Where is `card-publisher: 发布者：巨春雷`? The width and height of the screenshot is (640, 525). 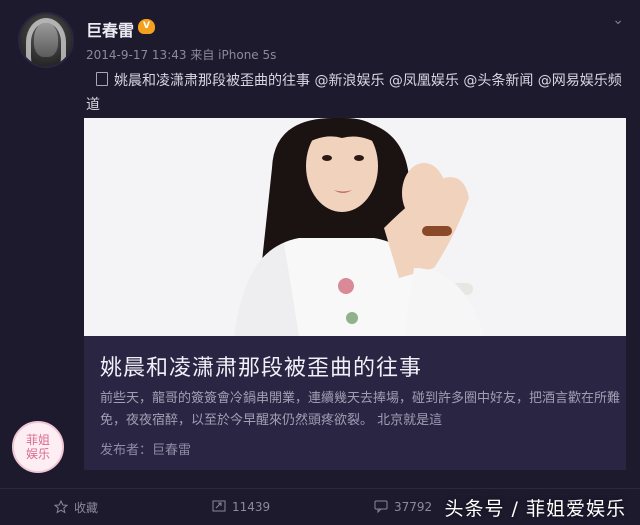
card-publisher: 发布者：巨春雷 is located at coordinates (145, 448).